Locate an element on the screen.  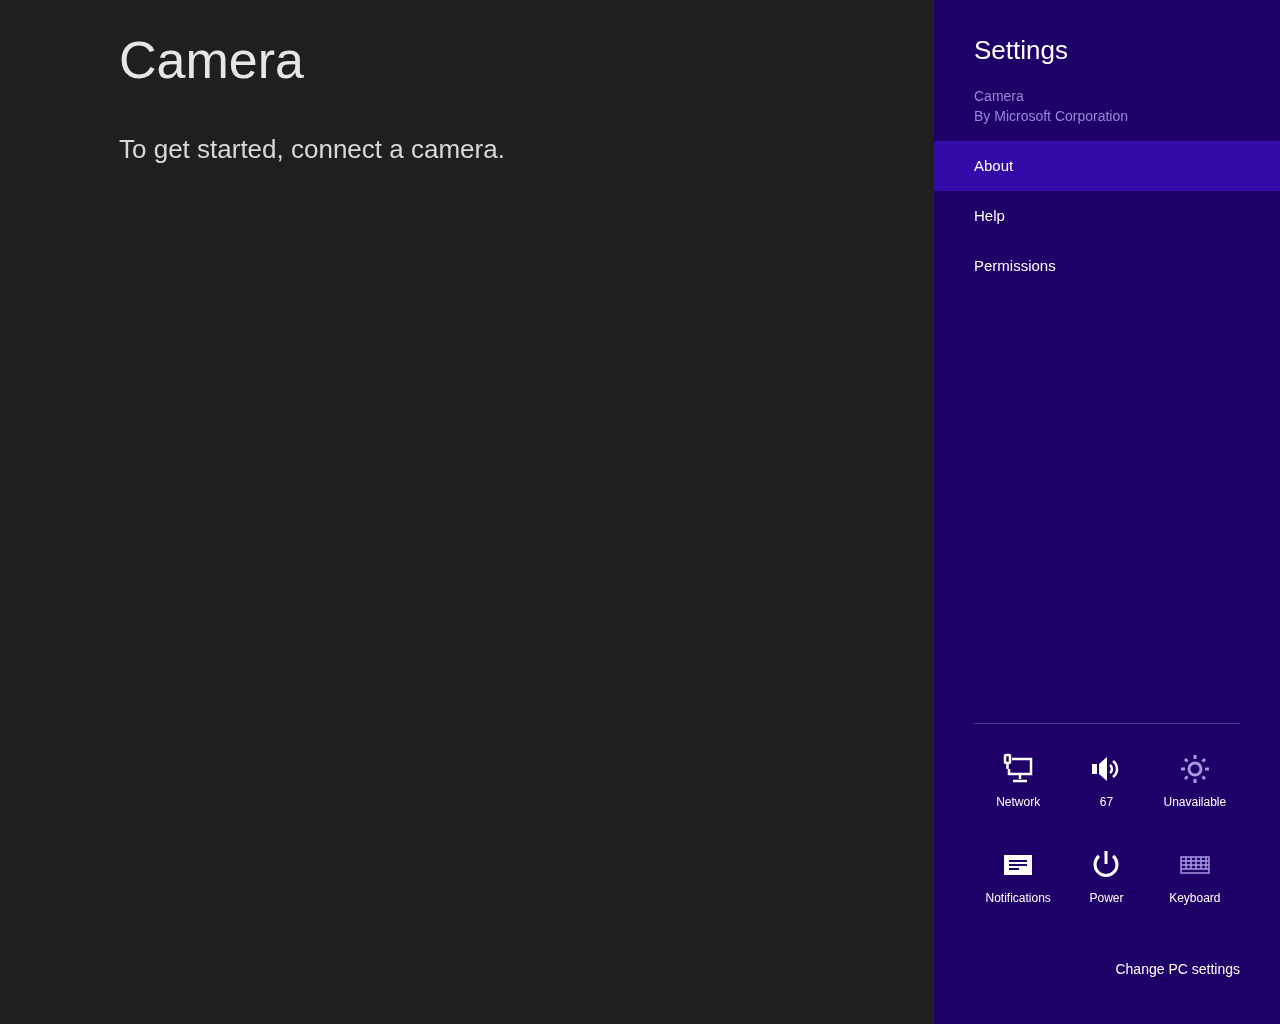
menu-item: Permissions is located at coordinates (1107, 266).